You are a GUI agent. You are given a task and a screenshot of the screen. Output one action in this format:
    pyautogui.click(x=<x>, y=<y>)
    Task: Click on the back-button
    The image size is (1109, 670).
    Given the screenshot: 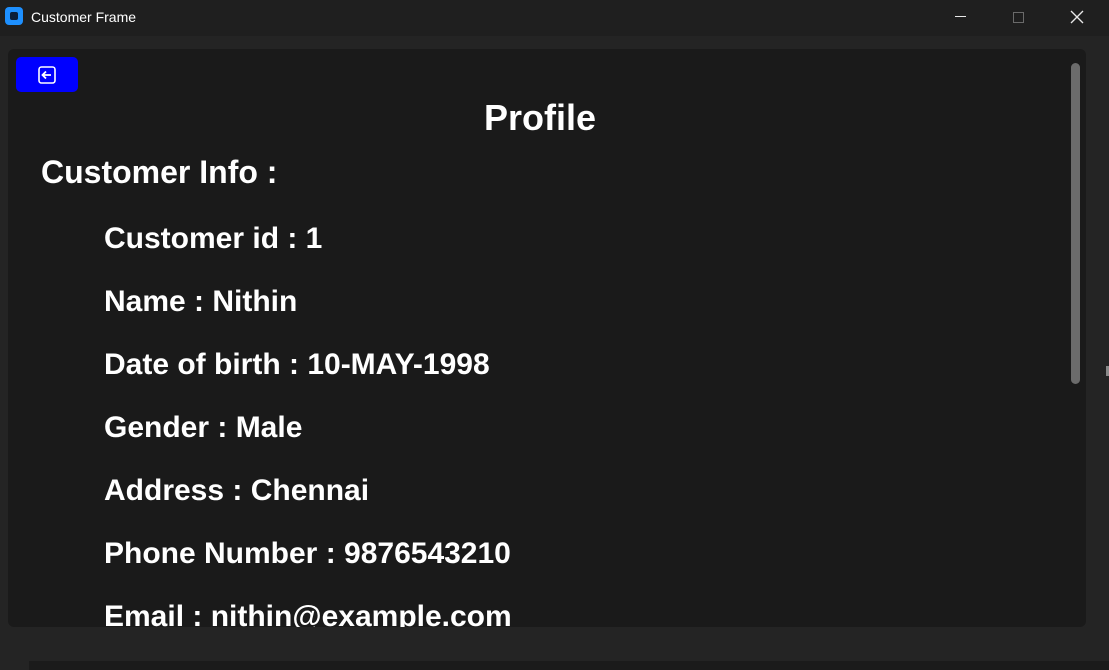 What is the action you would take?
    pyautogui.click(x=47, y=74)
    